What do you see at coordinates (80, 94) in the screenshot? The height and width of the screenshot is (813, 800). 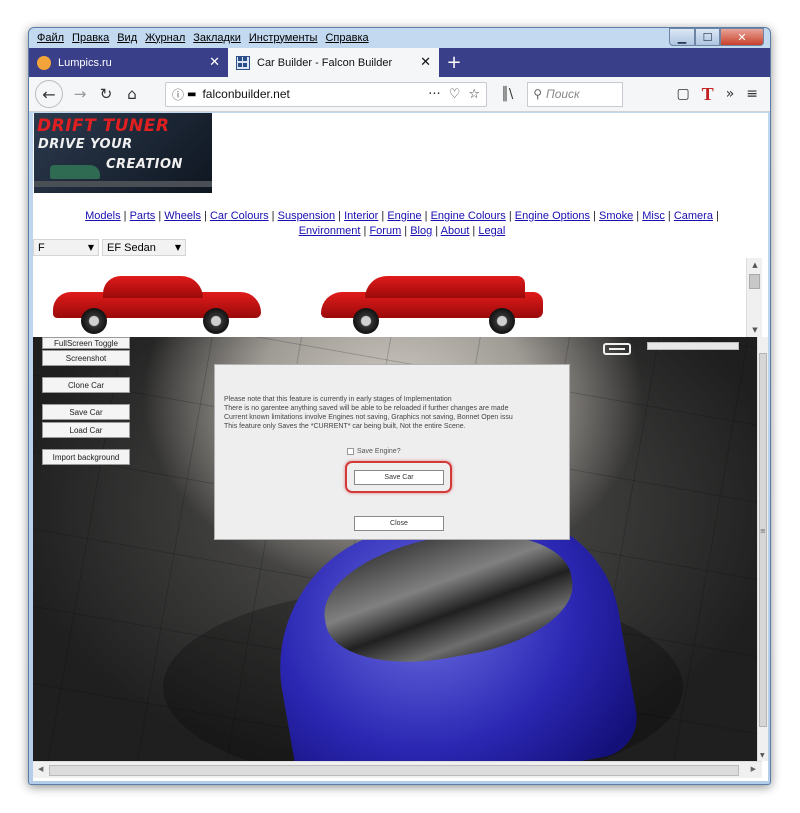 I see `forward-arrow-icon: →` at bounding box center [80, 94].